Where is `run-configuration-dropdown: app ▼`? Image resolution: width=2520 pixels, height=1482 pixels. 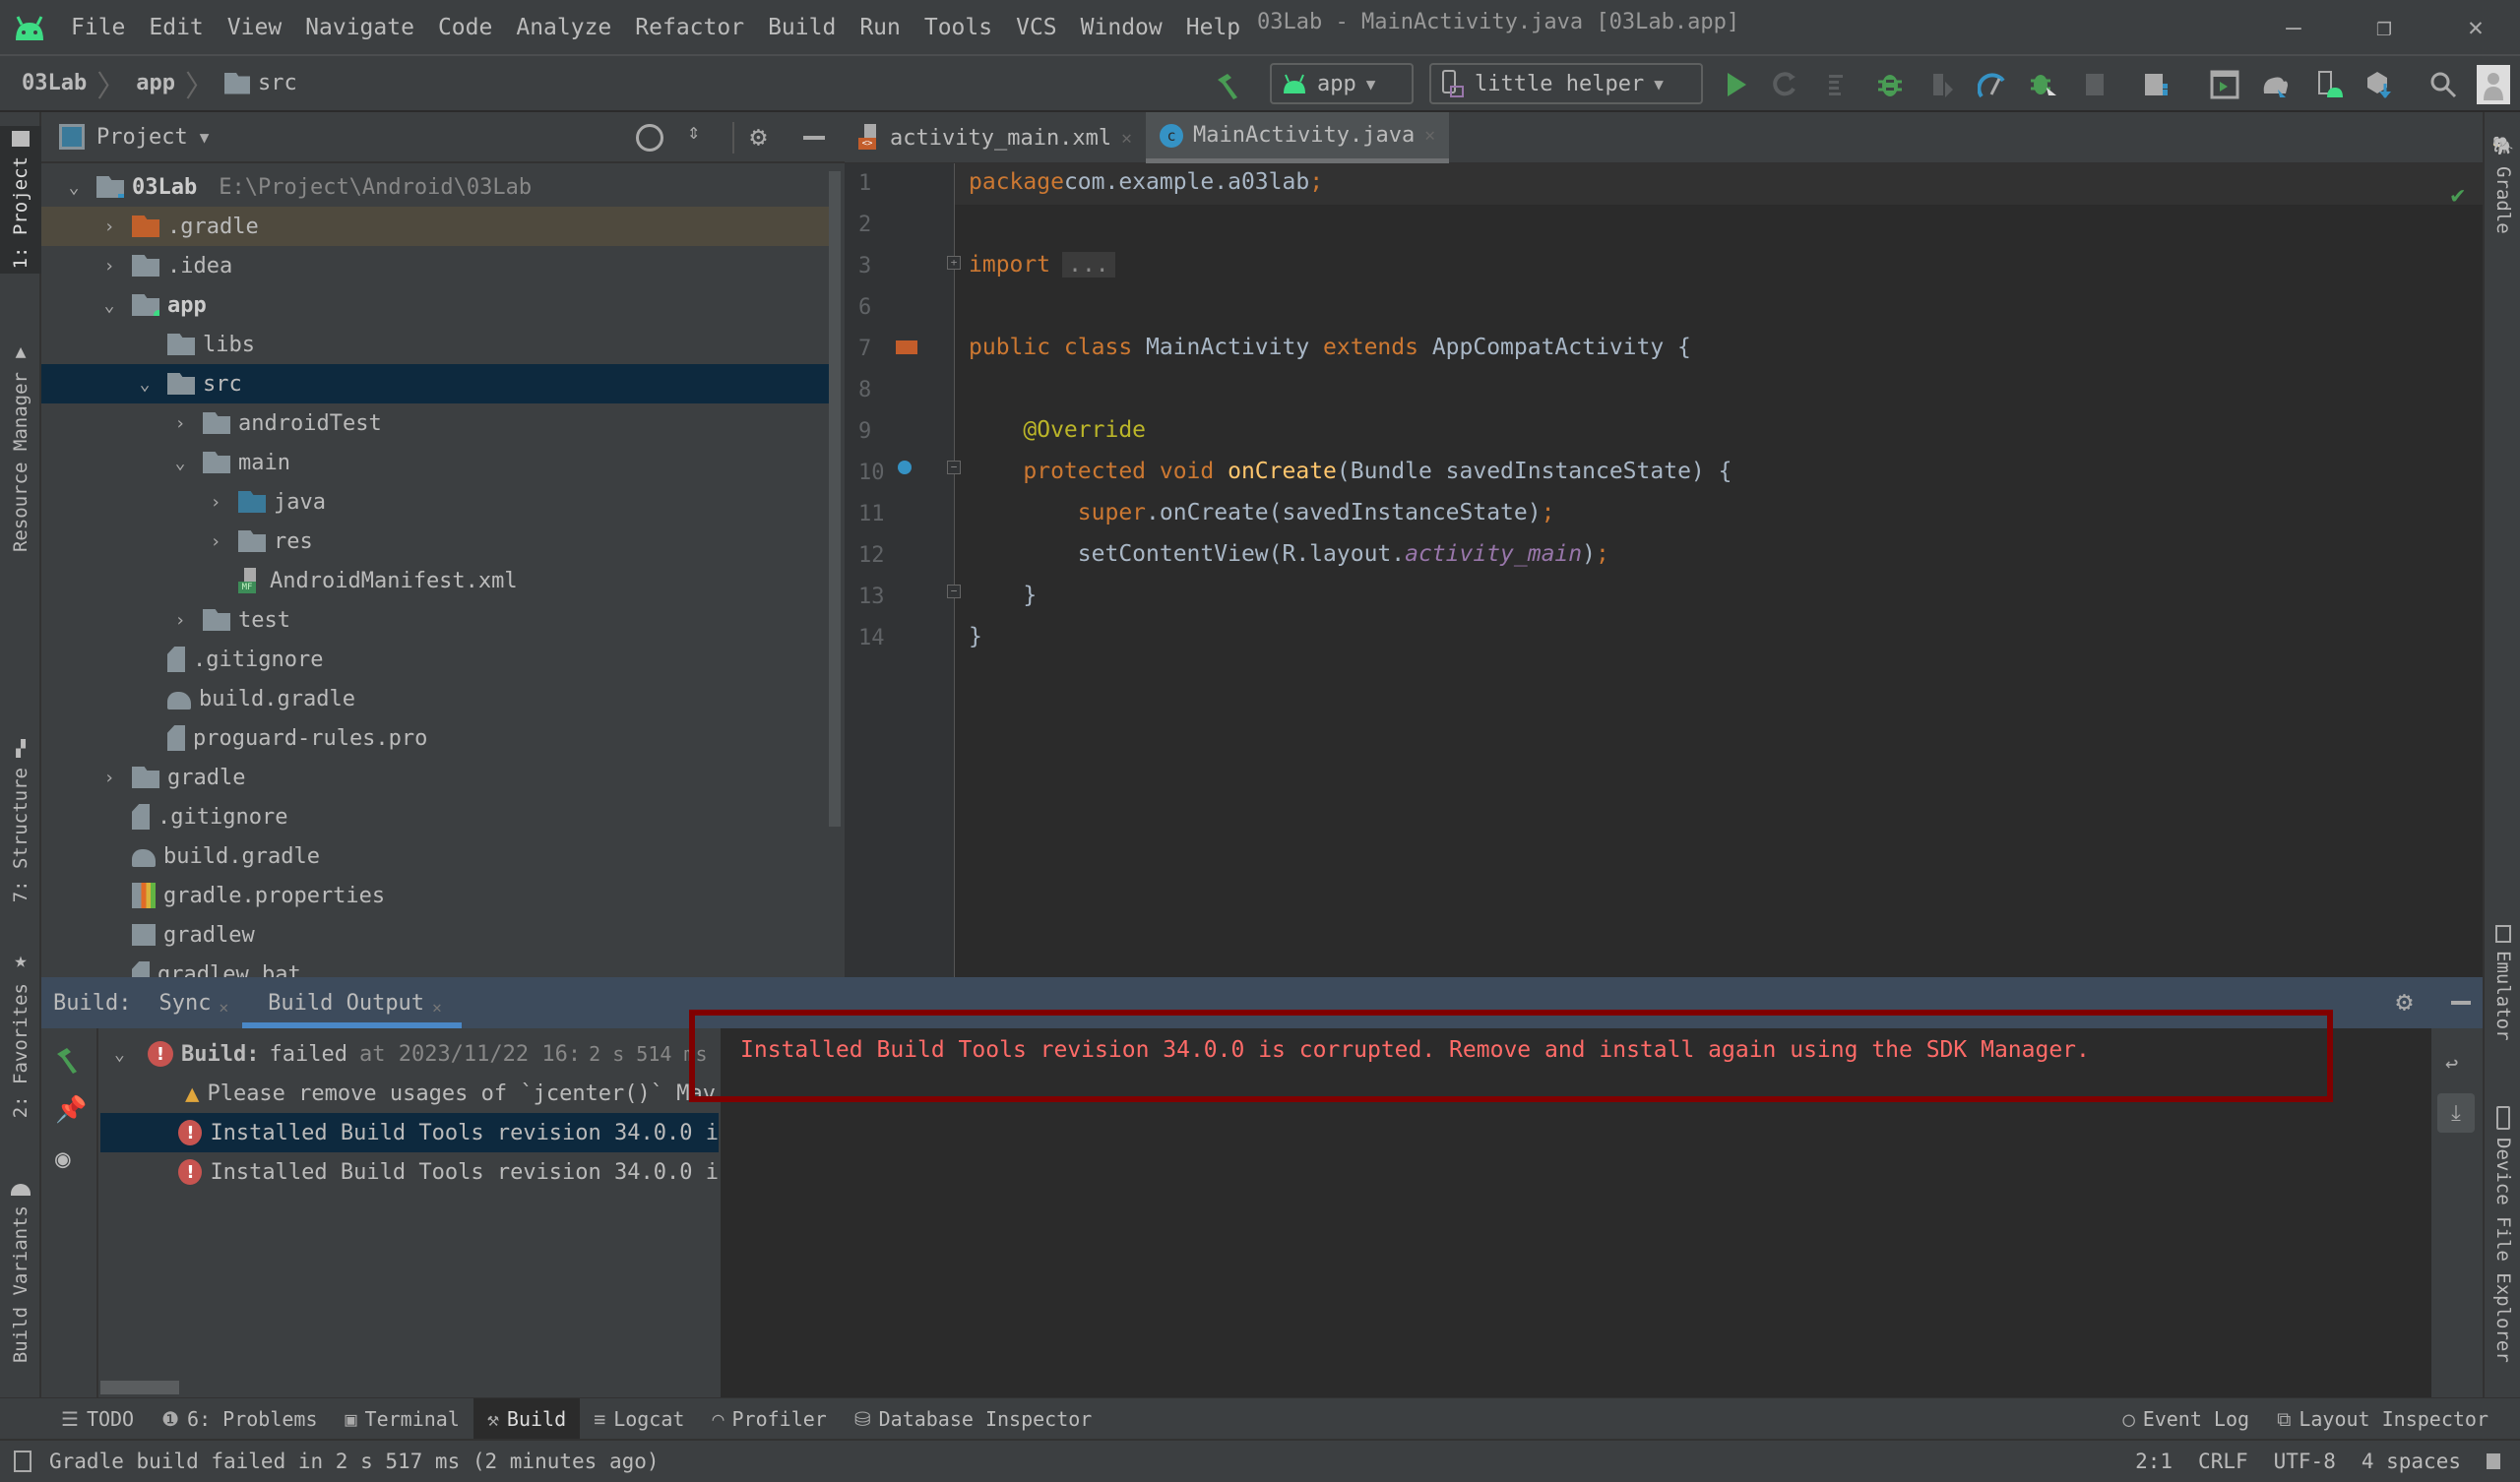 run-configuration-dropdown: app ▼ is located at coordinates (1342, 83).